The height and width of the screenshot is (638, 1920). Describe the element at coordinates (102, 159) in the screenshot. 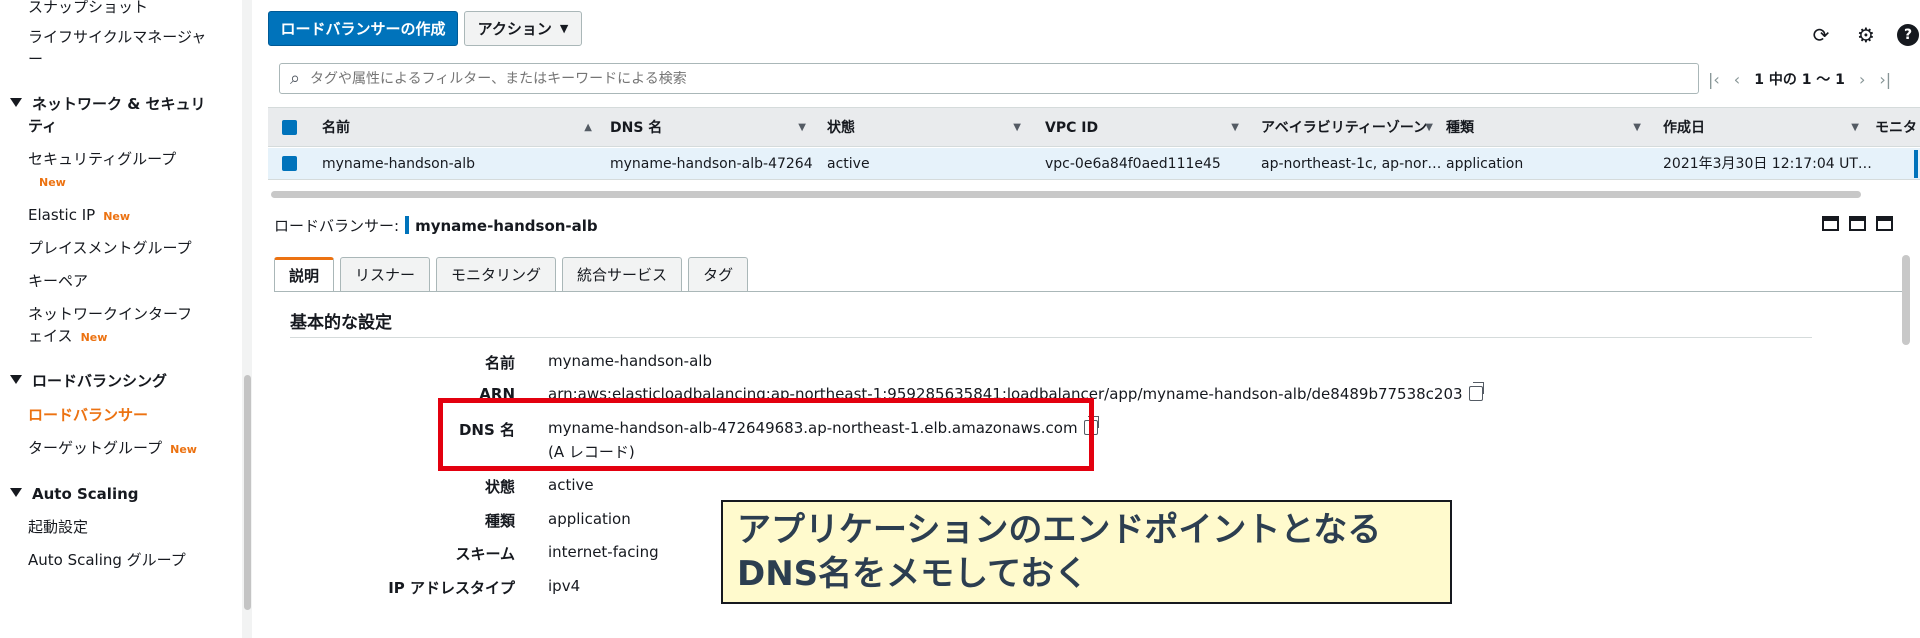

I see `sidebar-item-security-groups: セキュリティグループ` at that location.